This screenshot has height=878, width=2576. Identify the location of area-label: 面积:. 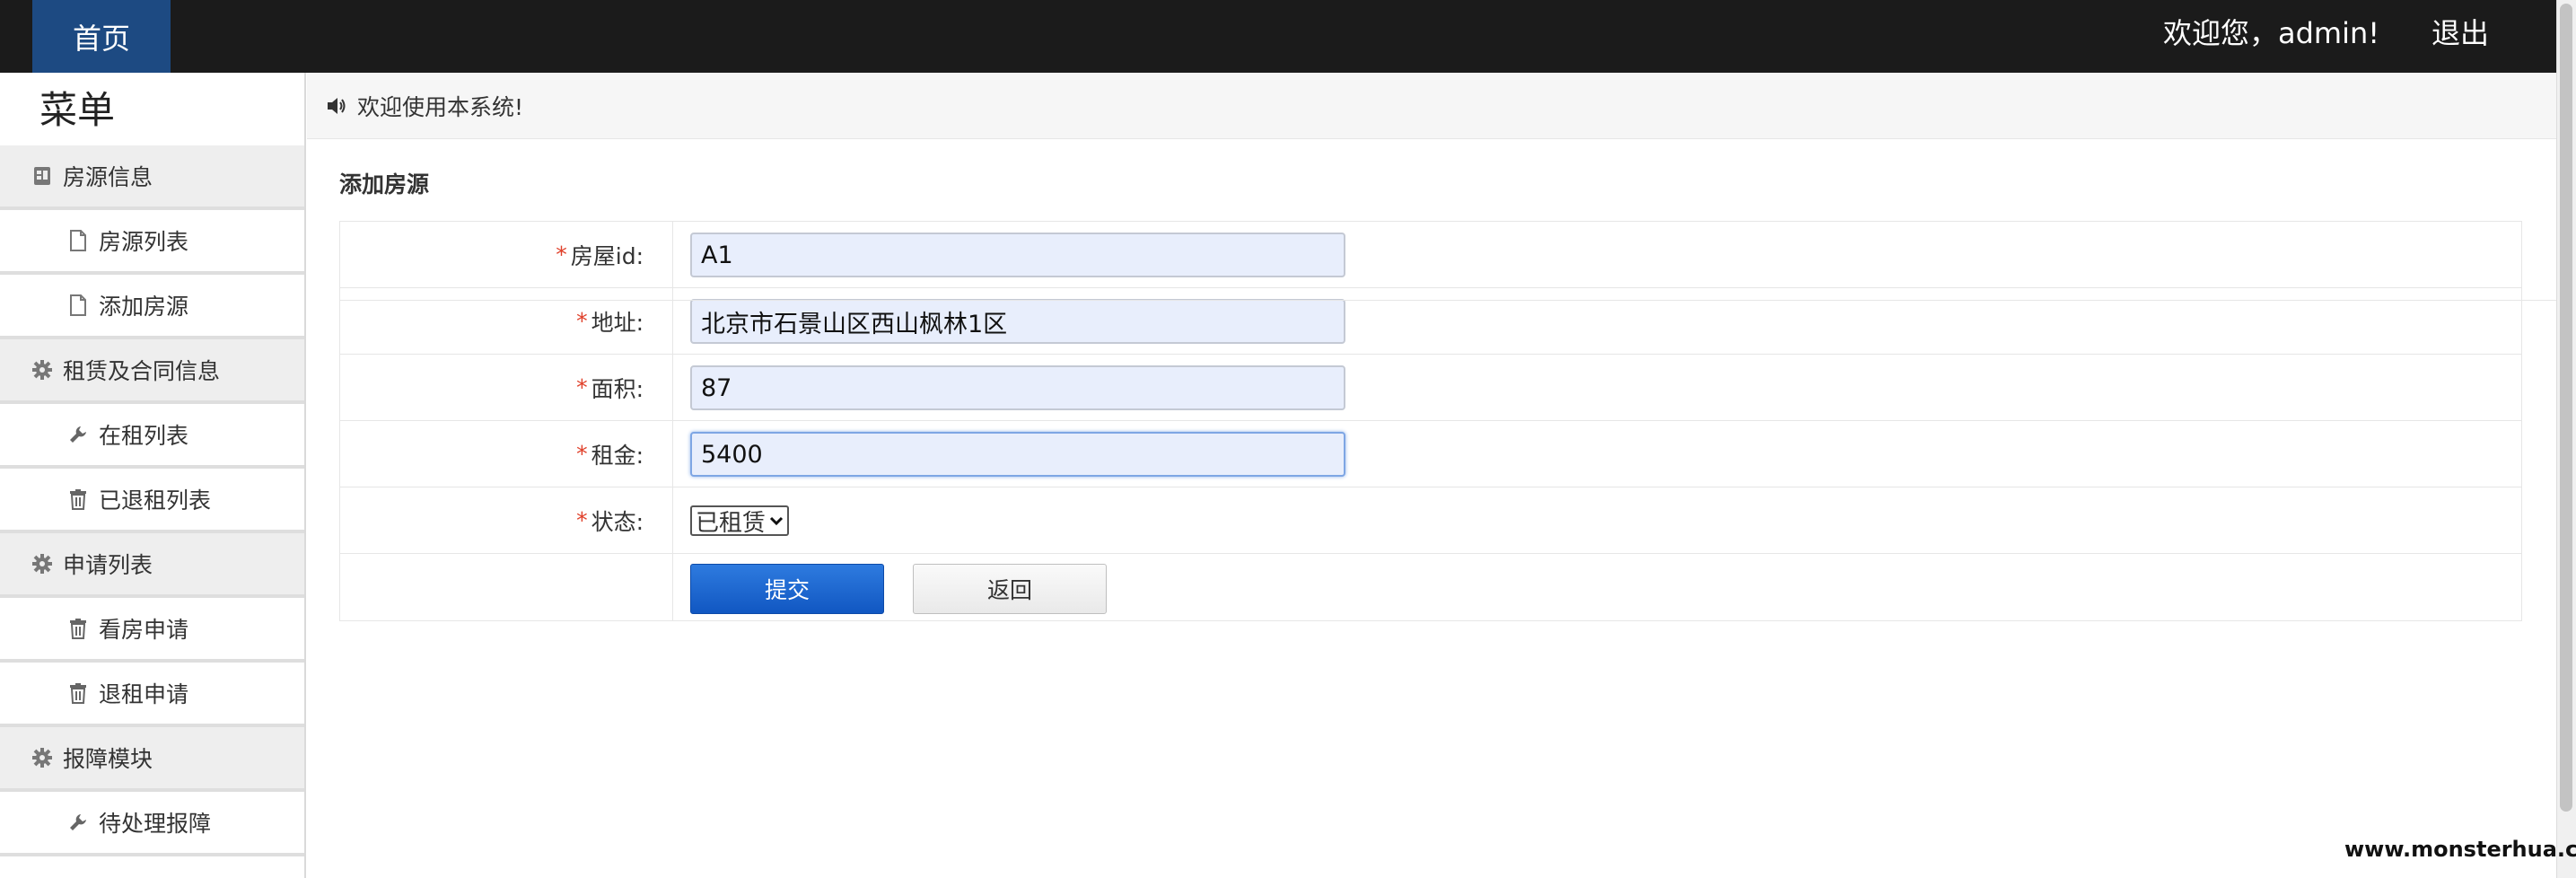
(617, 388).